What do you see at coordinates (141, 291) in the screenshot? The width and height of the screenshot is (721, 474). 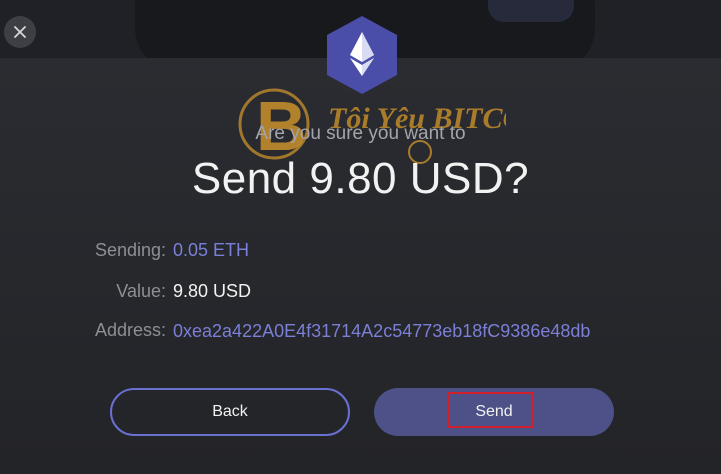 I see `value-label: Value:` at bounding box center [141, 291].